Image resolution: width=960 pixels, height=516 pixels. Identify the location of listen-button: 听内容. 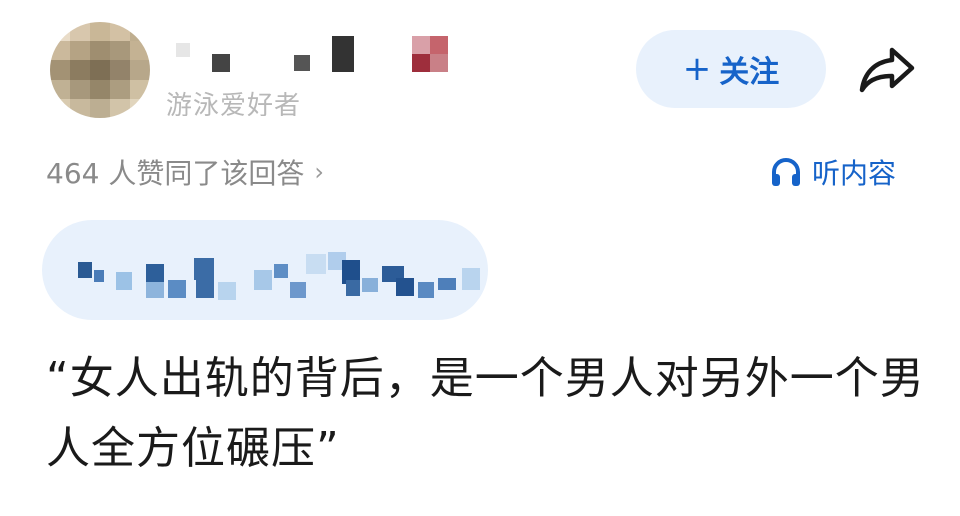
(833, 172).